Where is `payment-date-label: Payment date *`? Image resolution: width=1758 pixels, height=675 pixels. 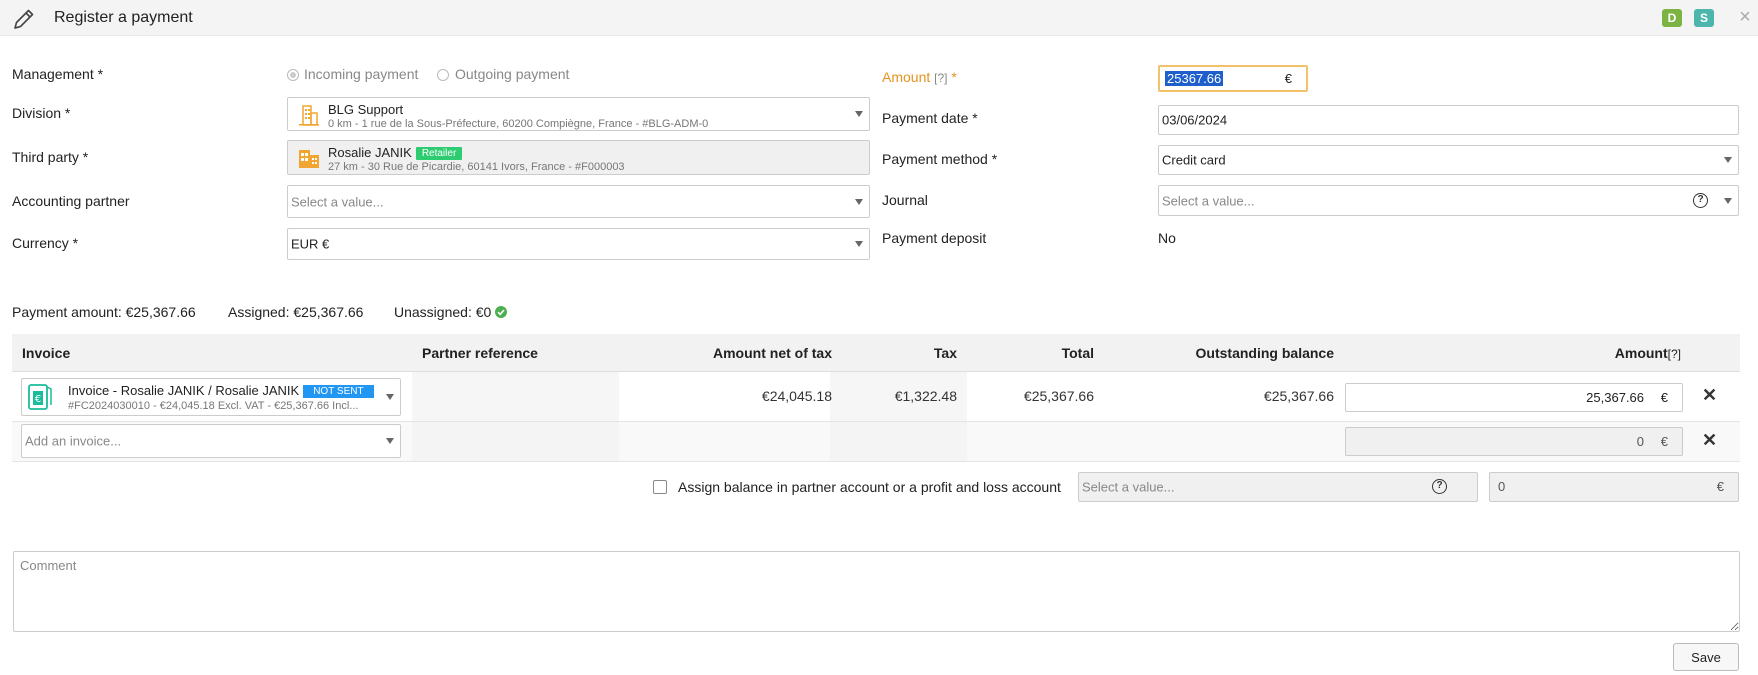
payment-date-label: Payment date * is located at coordinates (930, 118).